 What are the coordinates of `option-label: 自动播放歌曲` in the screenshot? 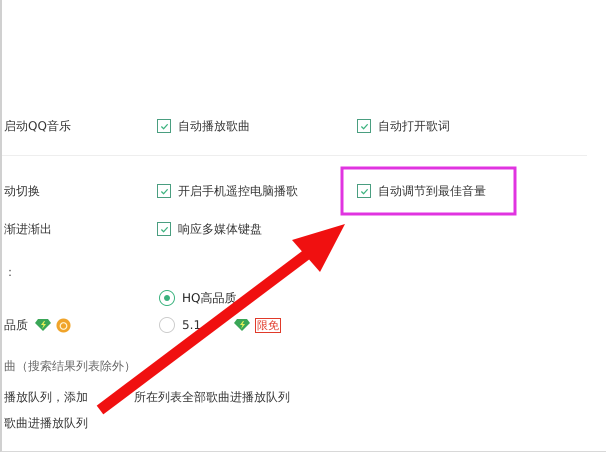 It's located at (214, 126).